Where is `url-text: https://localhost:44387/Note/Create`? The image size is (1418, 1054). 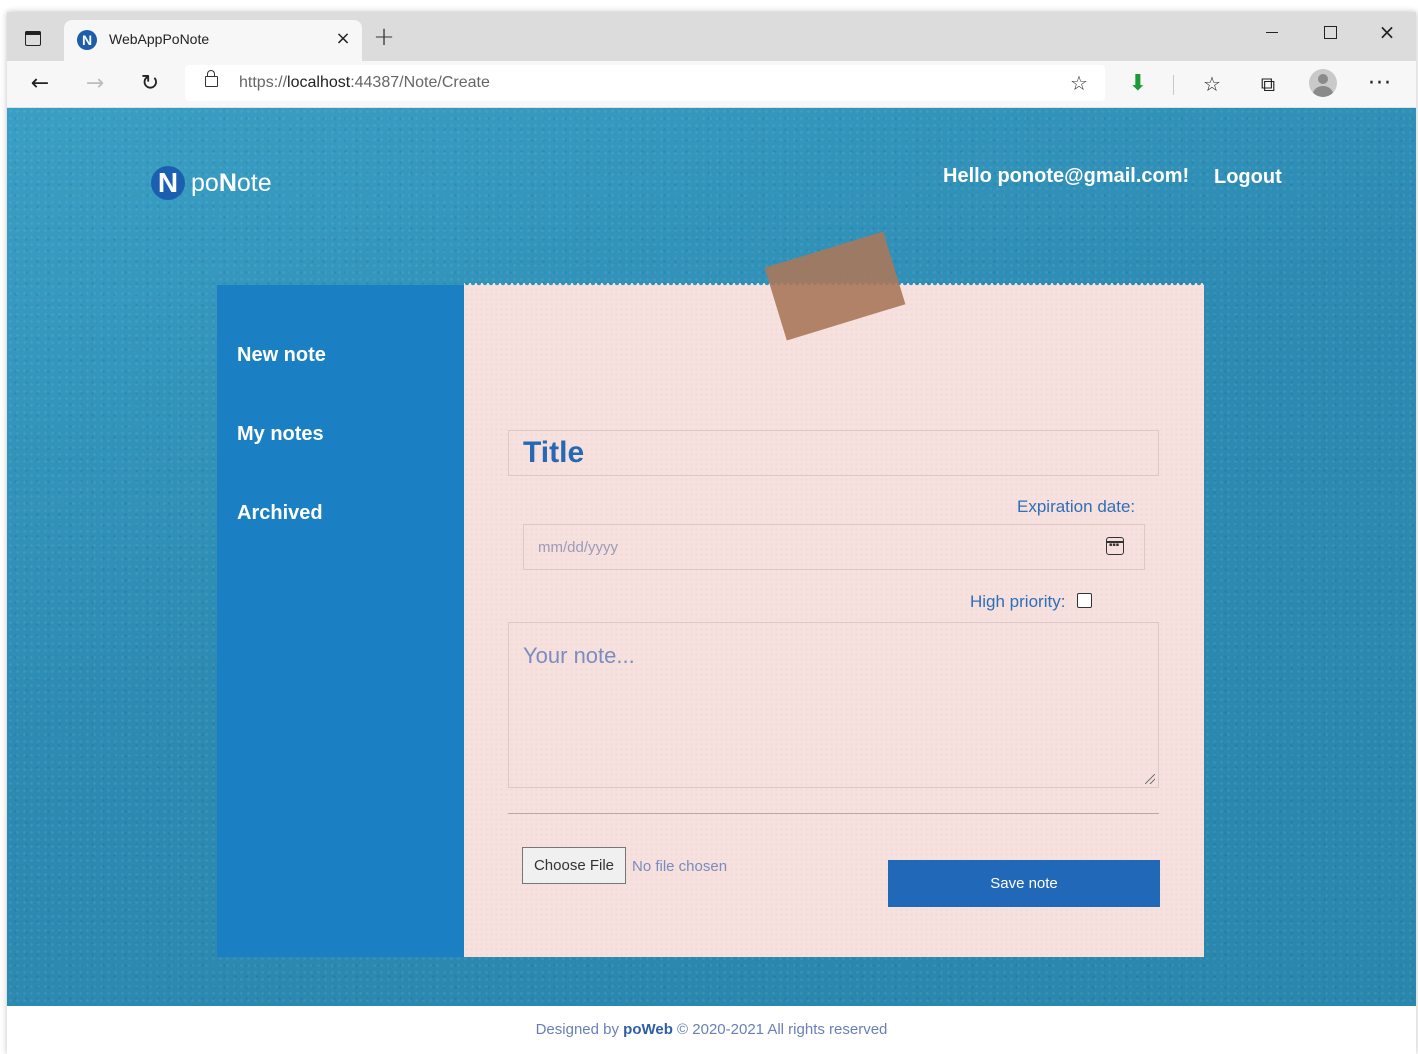
url-text: https://localhost:44387/Note/Create is located at coordinates (364, 83).